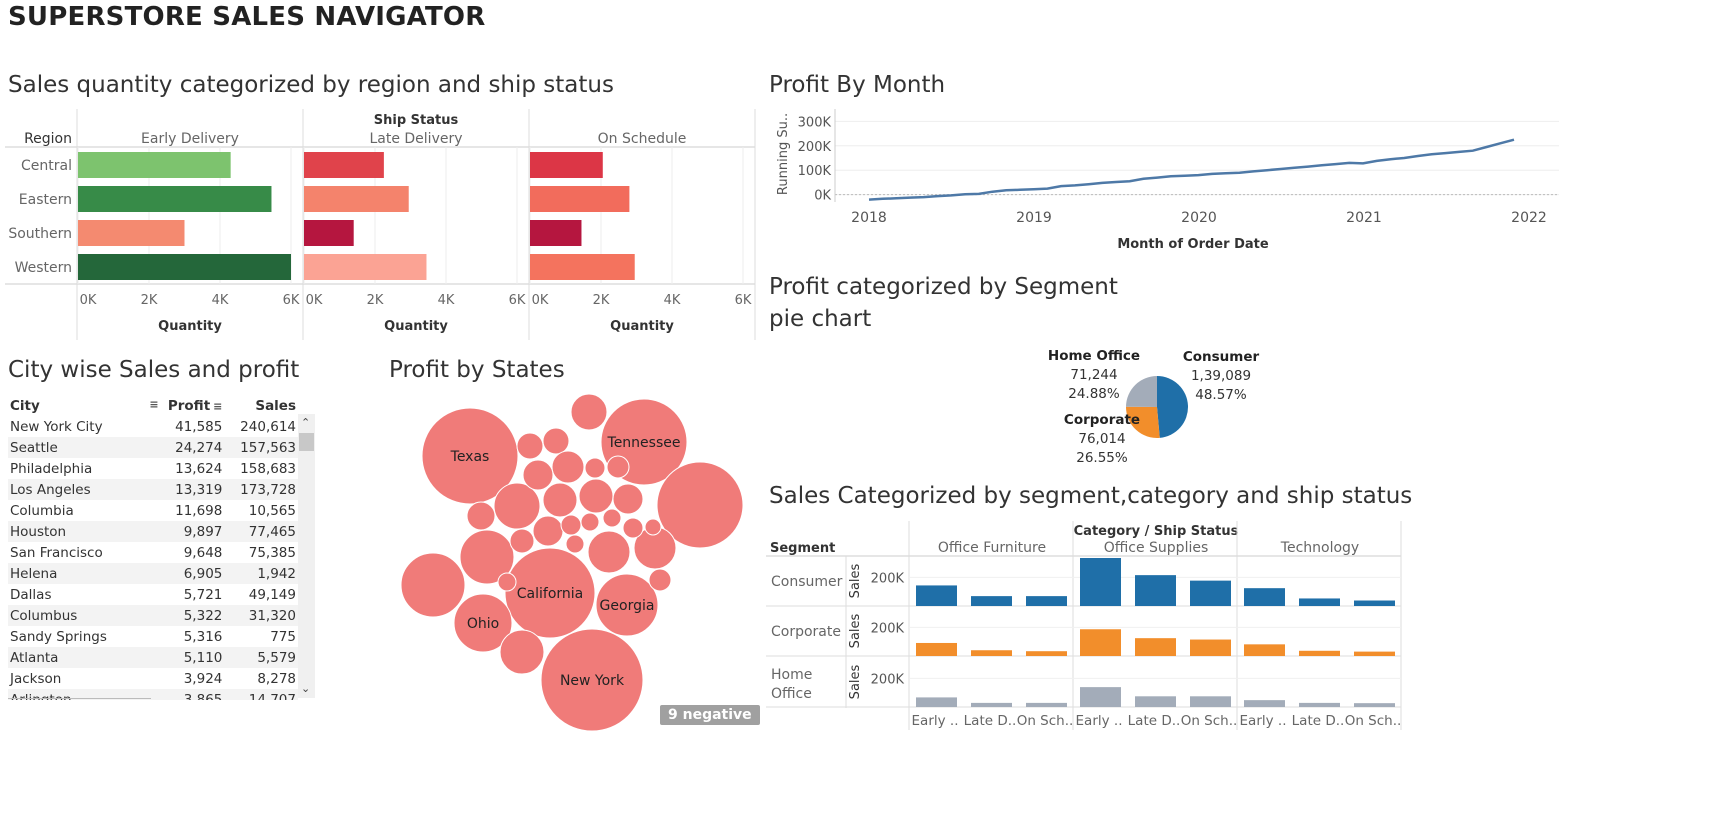  I want to click on pie-label-name: Corporate, so click(1102, 420).